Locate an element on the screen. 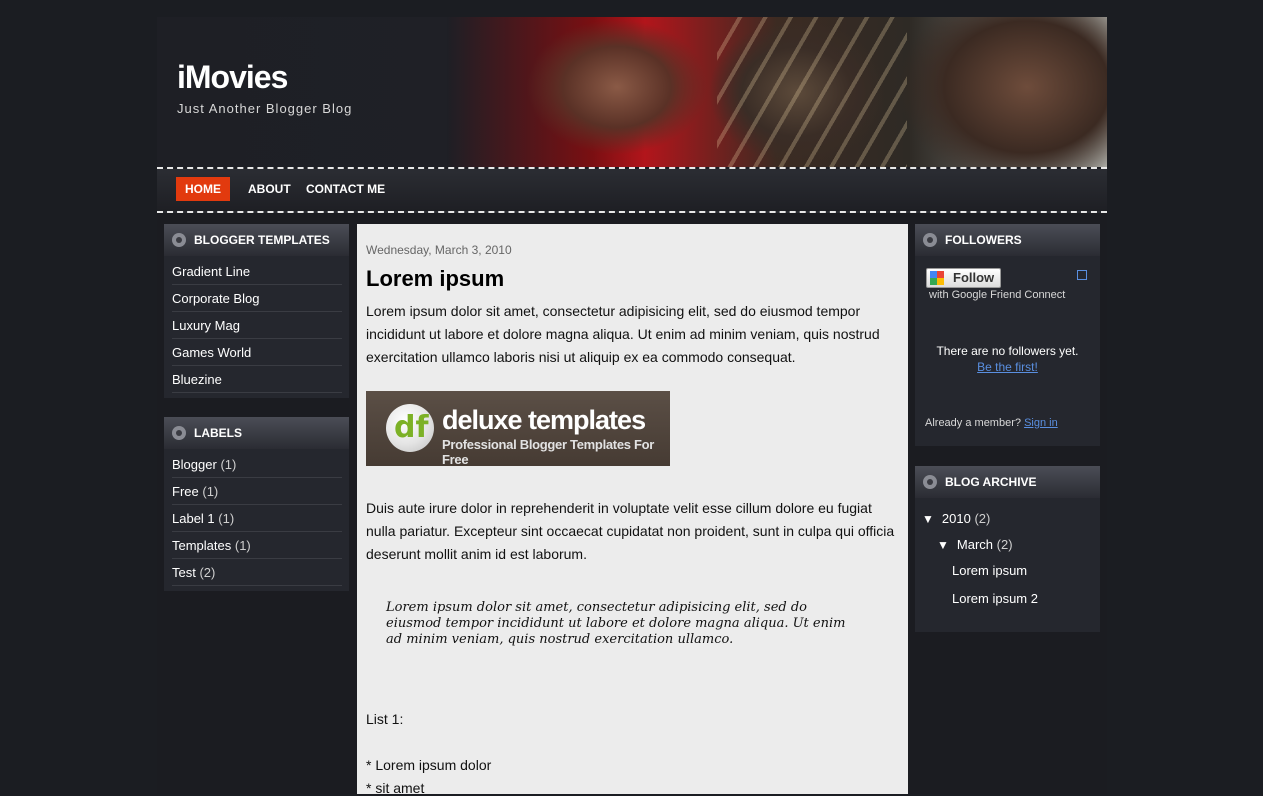 The height and width of the screenshot is (796, 1263). blog-title: iMovies is located at coordinates (232, 77).